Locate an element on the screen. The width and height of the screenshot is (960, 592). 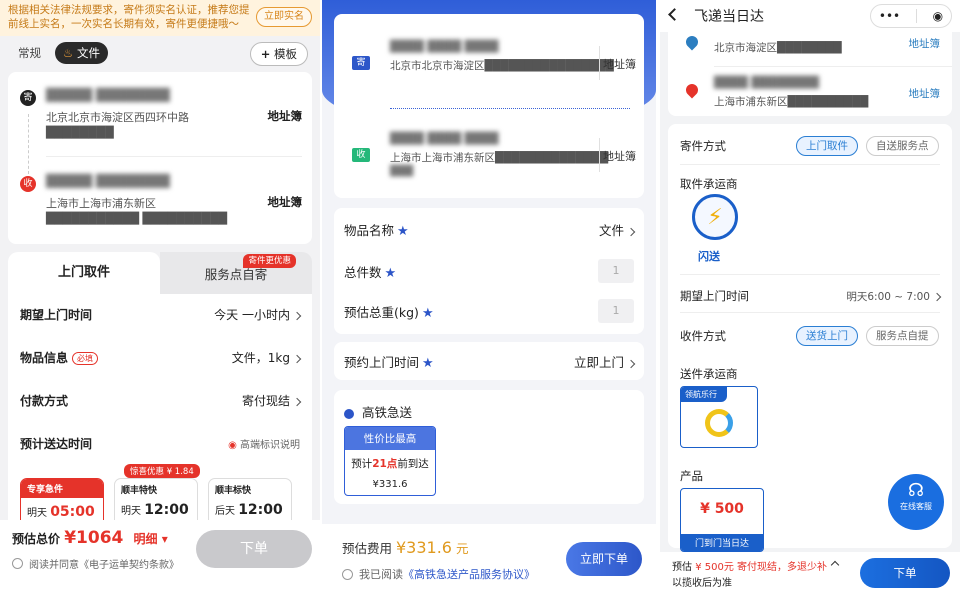
option-header: 性价比最高 is located at coordinates (390, 438).